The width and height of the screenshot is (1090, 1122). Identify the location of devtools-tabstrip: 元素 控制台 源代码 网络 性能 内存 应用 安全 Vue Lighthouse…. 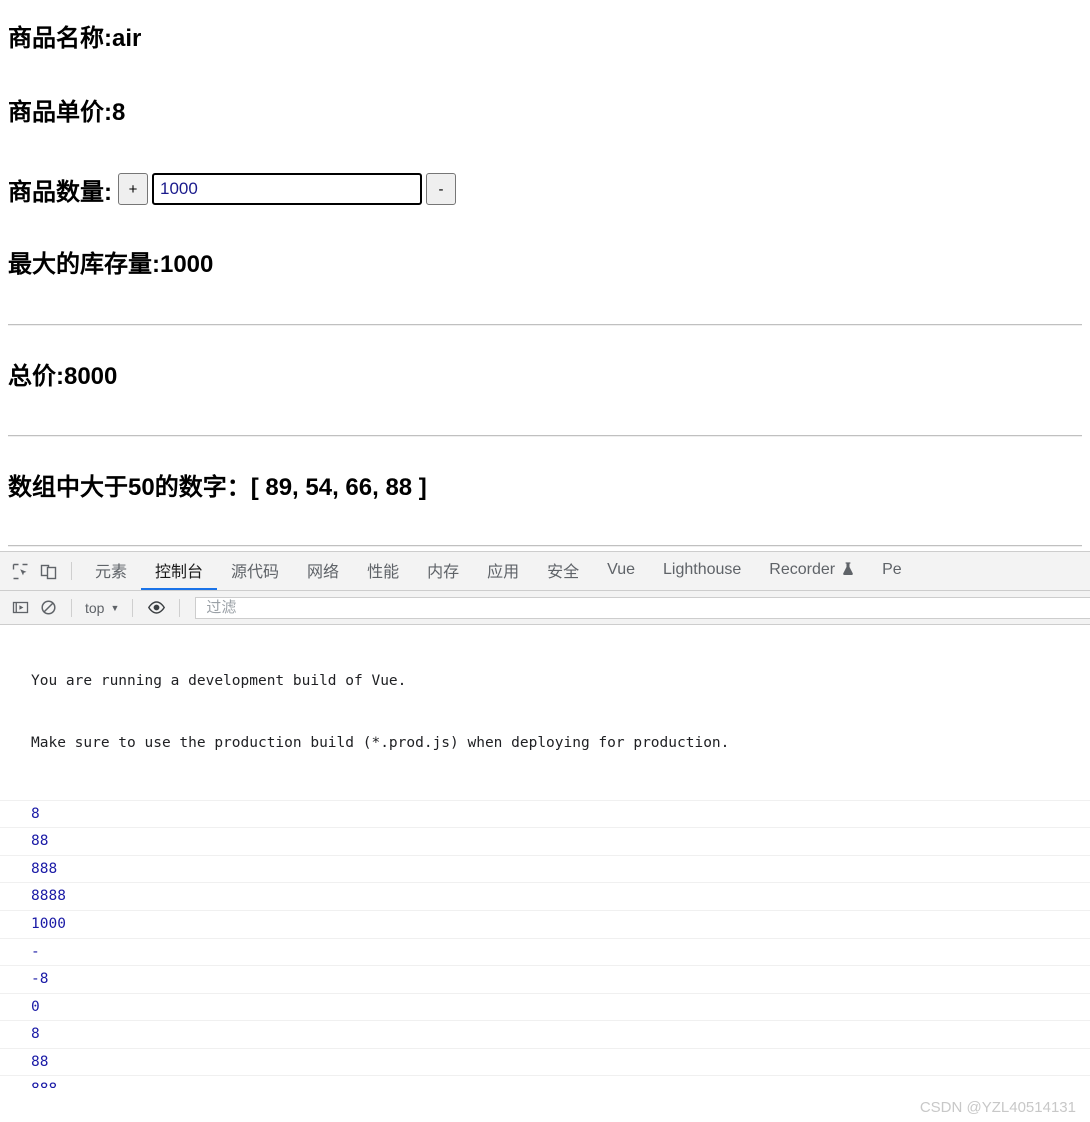
(545, 571).